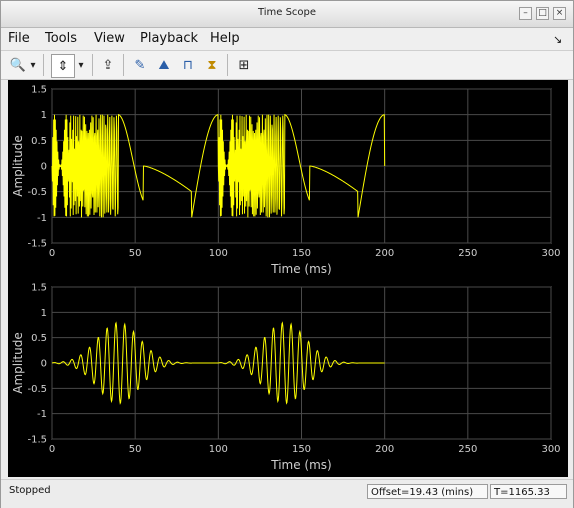  Describe the element at coordinates (301, 465) in the screenshot. I see `plot-2-xlabel: Time (ms)` at that location.